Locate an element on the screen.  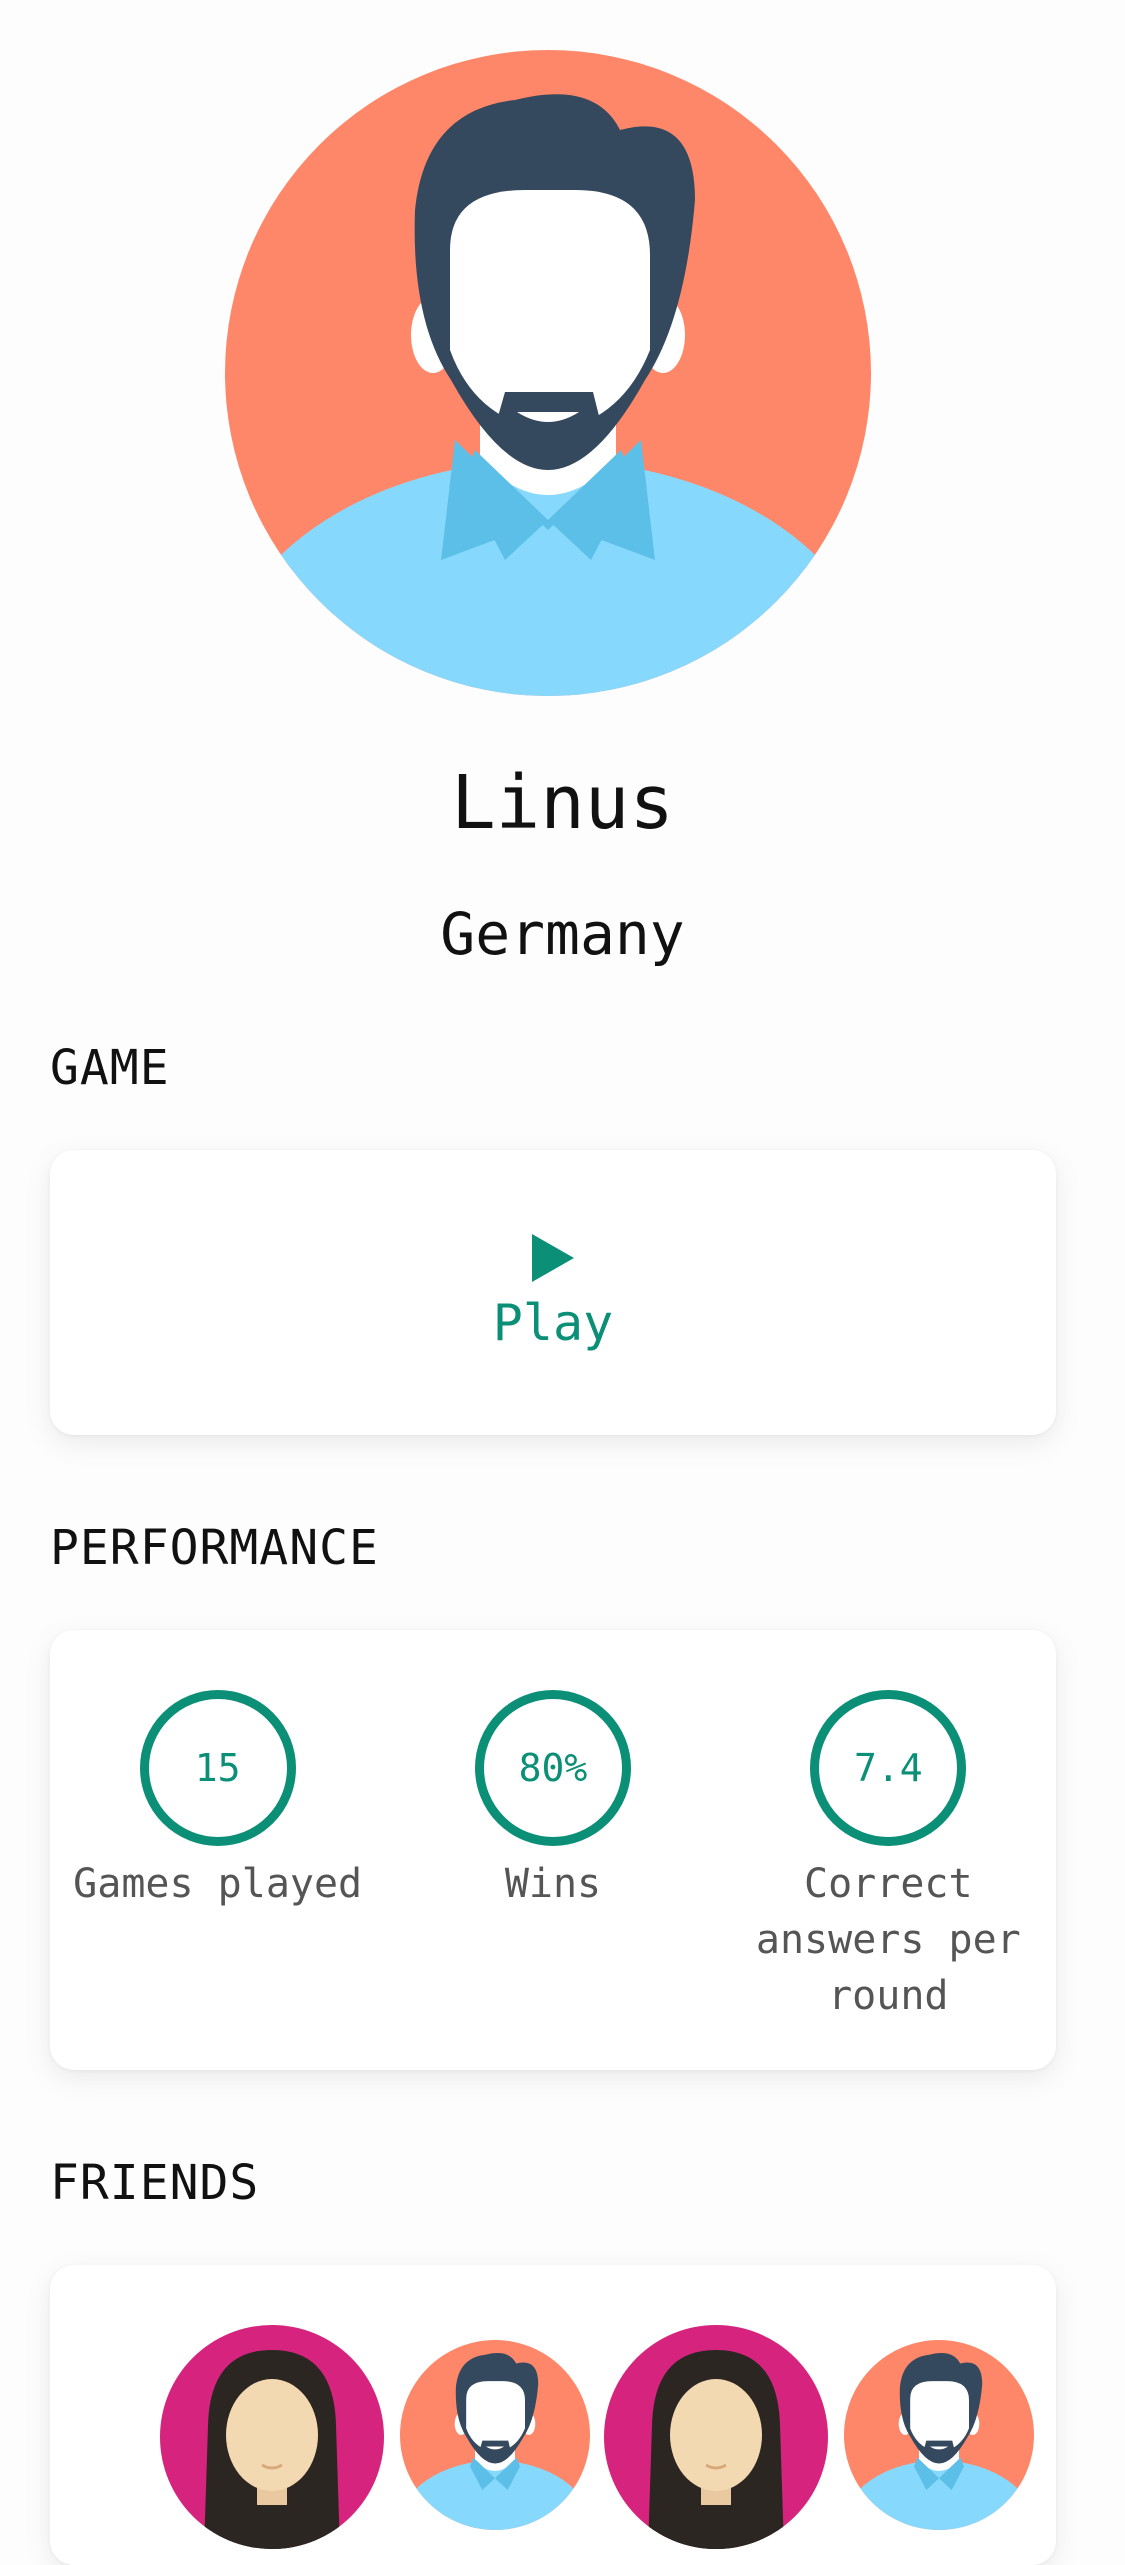
stat-value: 15 is located at coordinates (217, 1768).